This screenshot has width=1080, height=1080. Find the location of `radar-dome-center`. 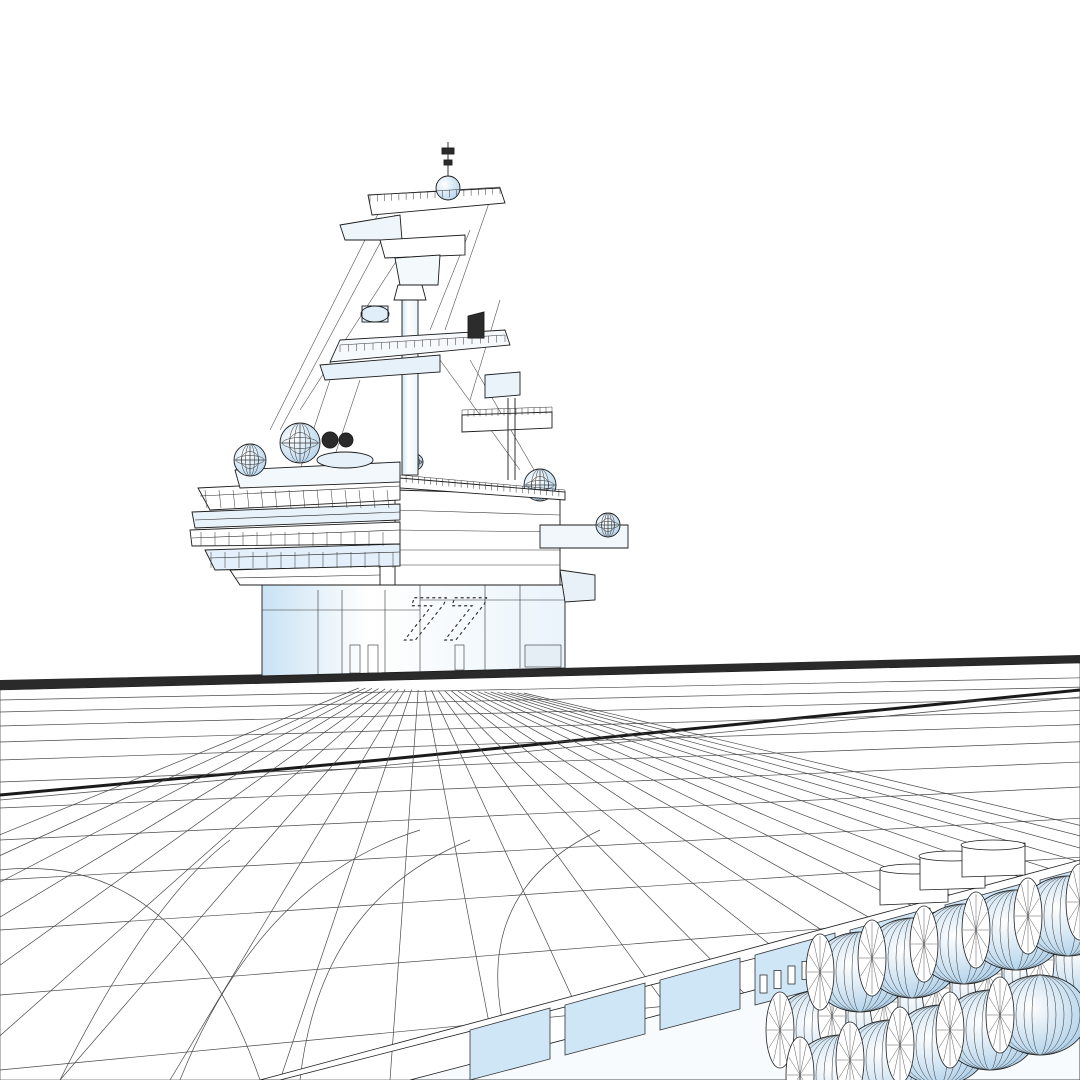

radar-dome-center is located at coordinates (300, 443).